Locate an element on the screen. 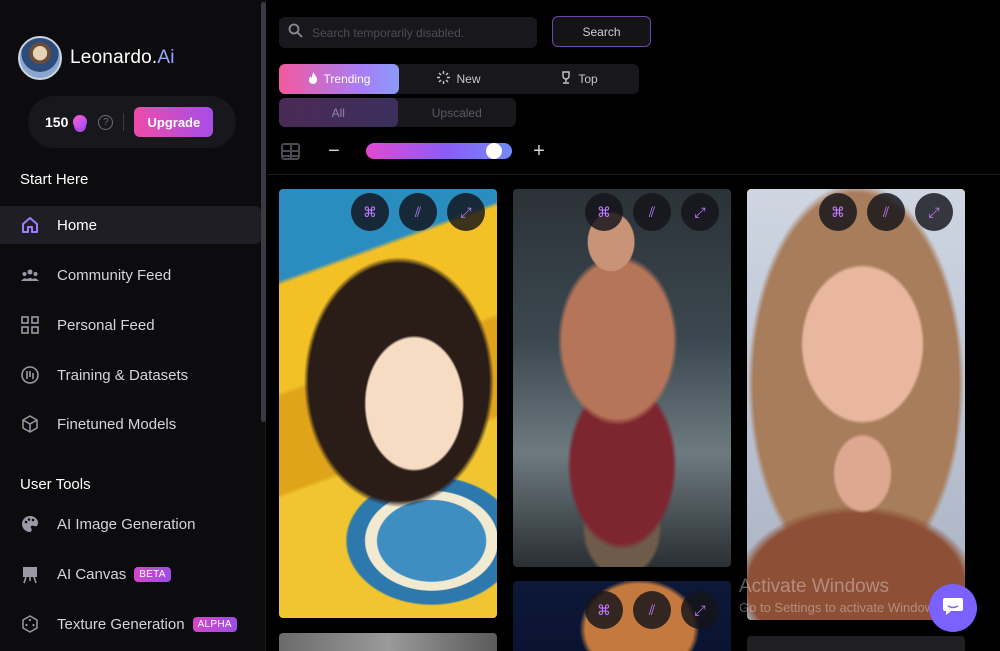 The image size is (1000, 651). tab-new: New is located at coordinates (459, 79).